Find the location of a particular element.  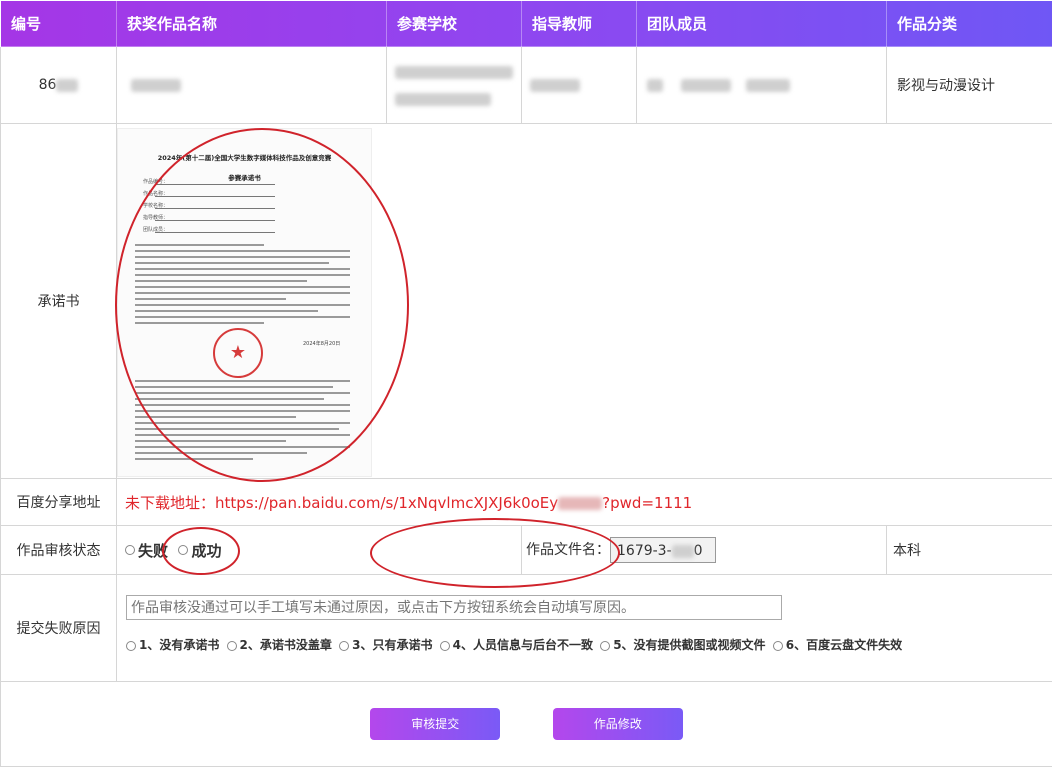

reason-option-label: 3、只有承诺书 is located at coordinates (392, 645).